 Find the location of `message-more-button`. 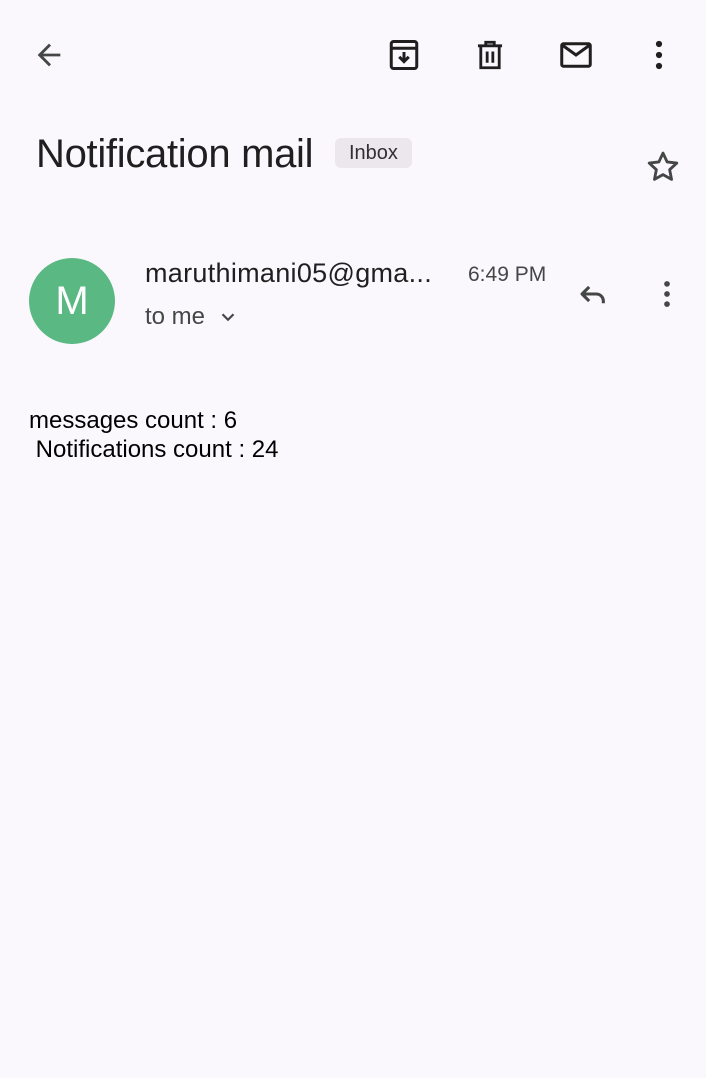

message-more-button is located at coordinates (667, 294).